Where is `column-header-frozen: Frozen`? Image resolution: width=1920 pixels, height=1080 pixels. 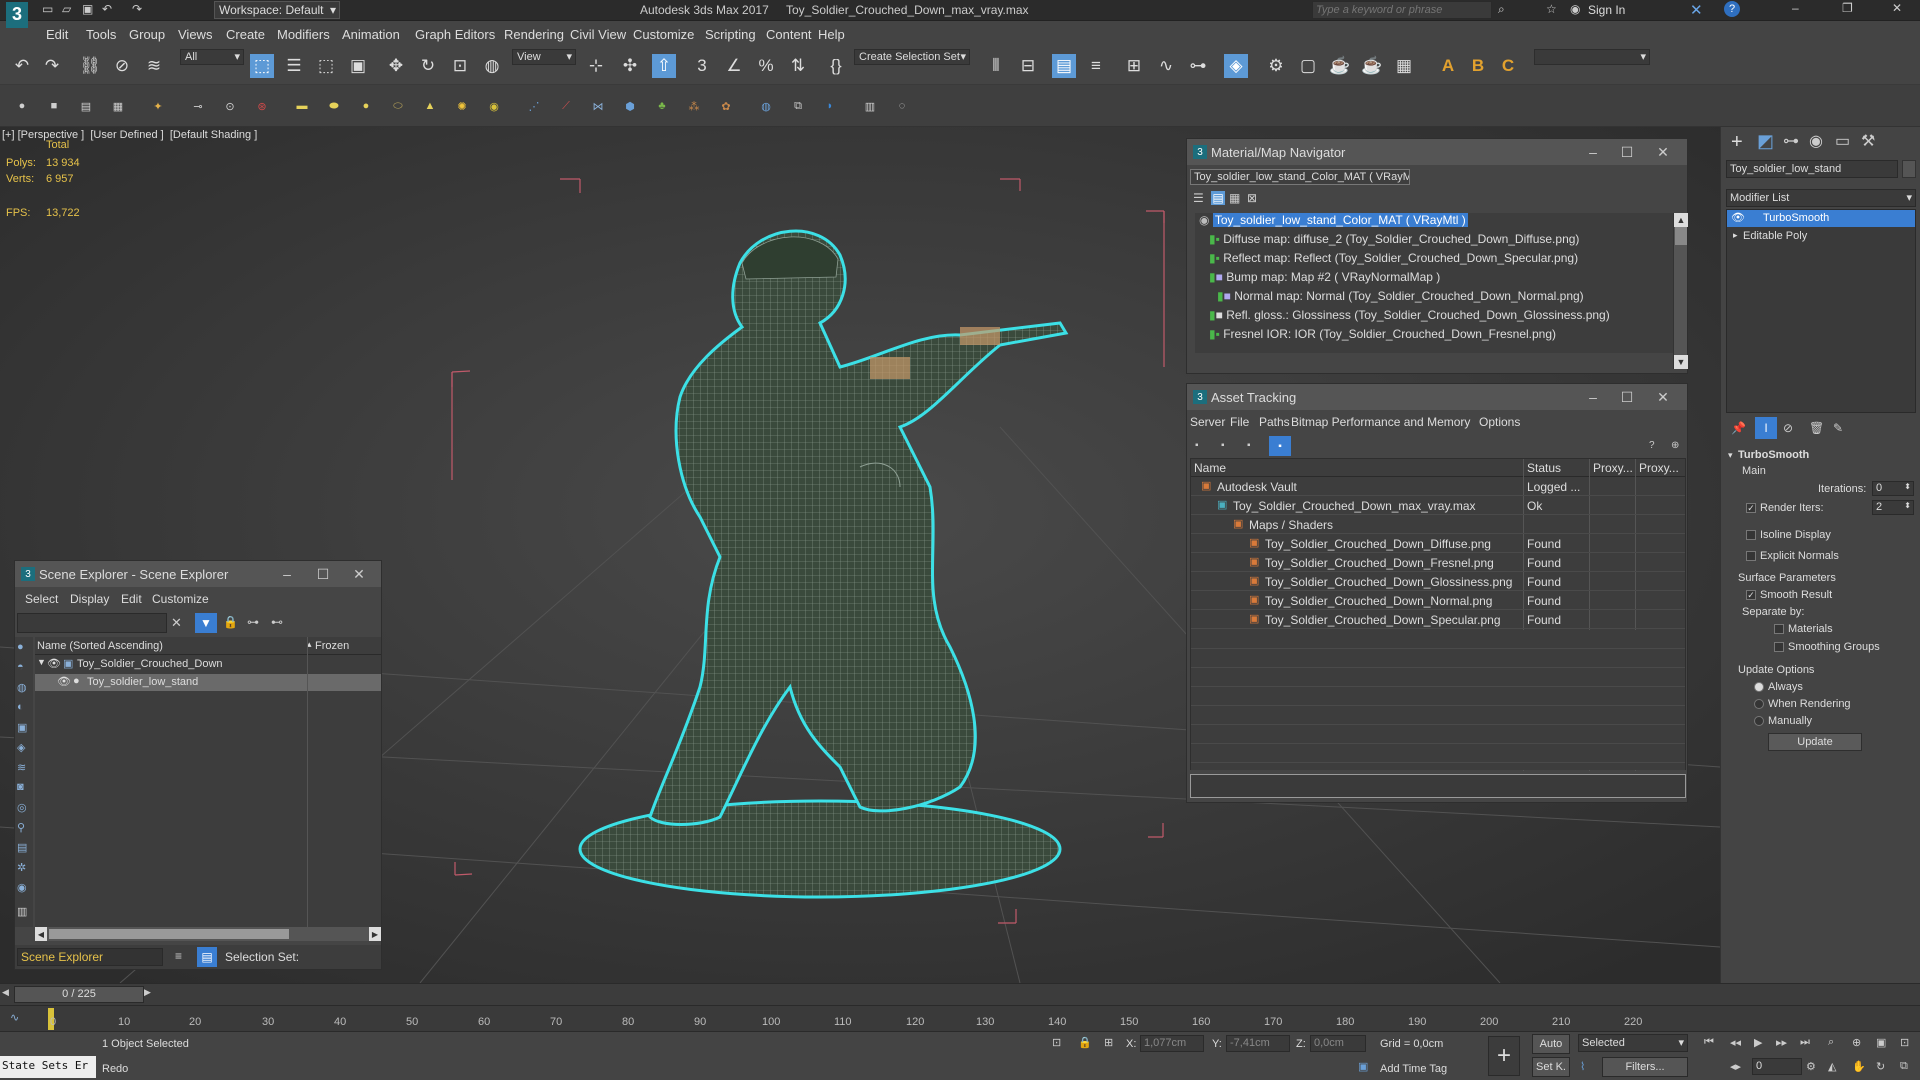 column-header-frozen: Frozen is located at coordinates (332, 646).